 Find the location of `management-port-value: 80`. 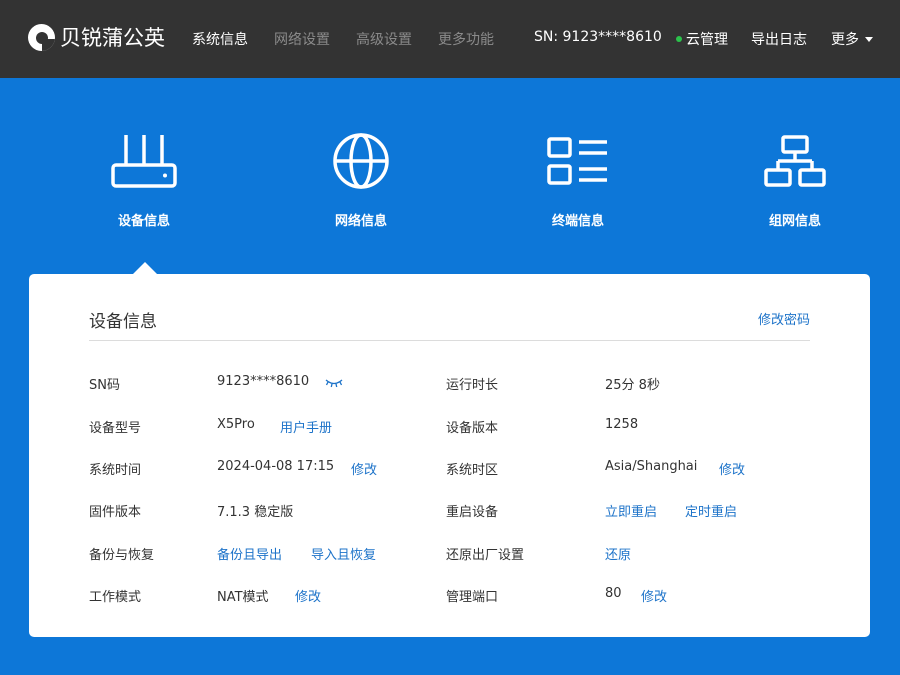

management-port-value: 80 is located at coordinates (613, 593).